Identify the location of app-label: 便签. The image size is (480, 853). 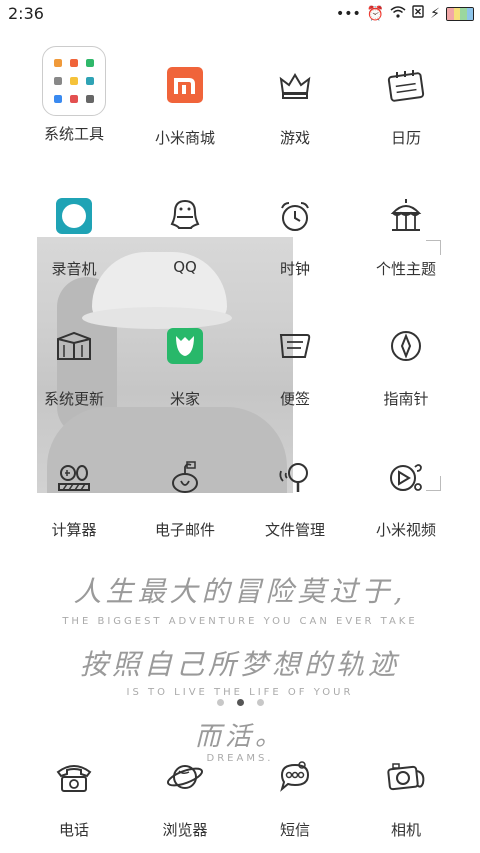
(294, 399).